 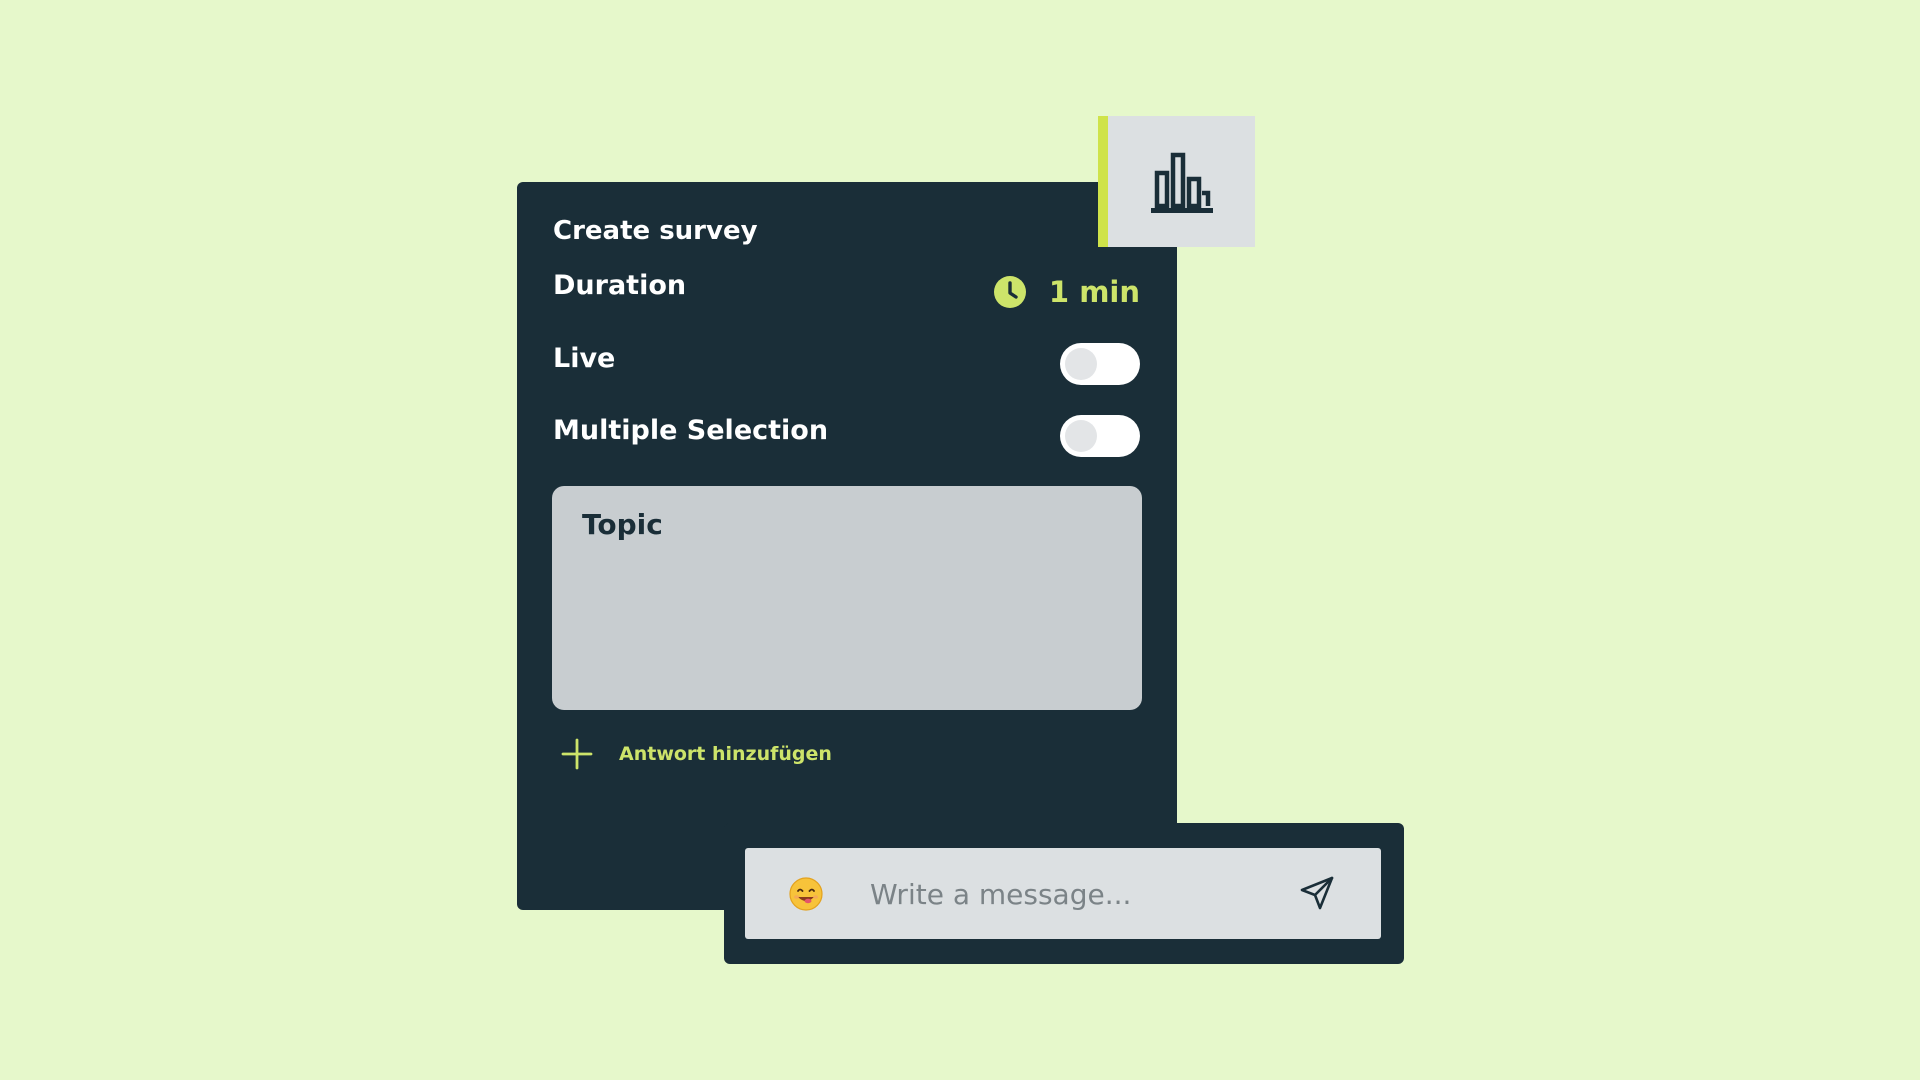 I want to click on topic-field: Topic, so click(x=847, y=598).